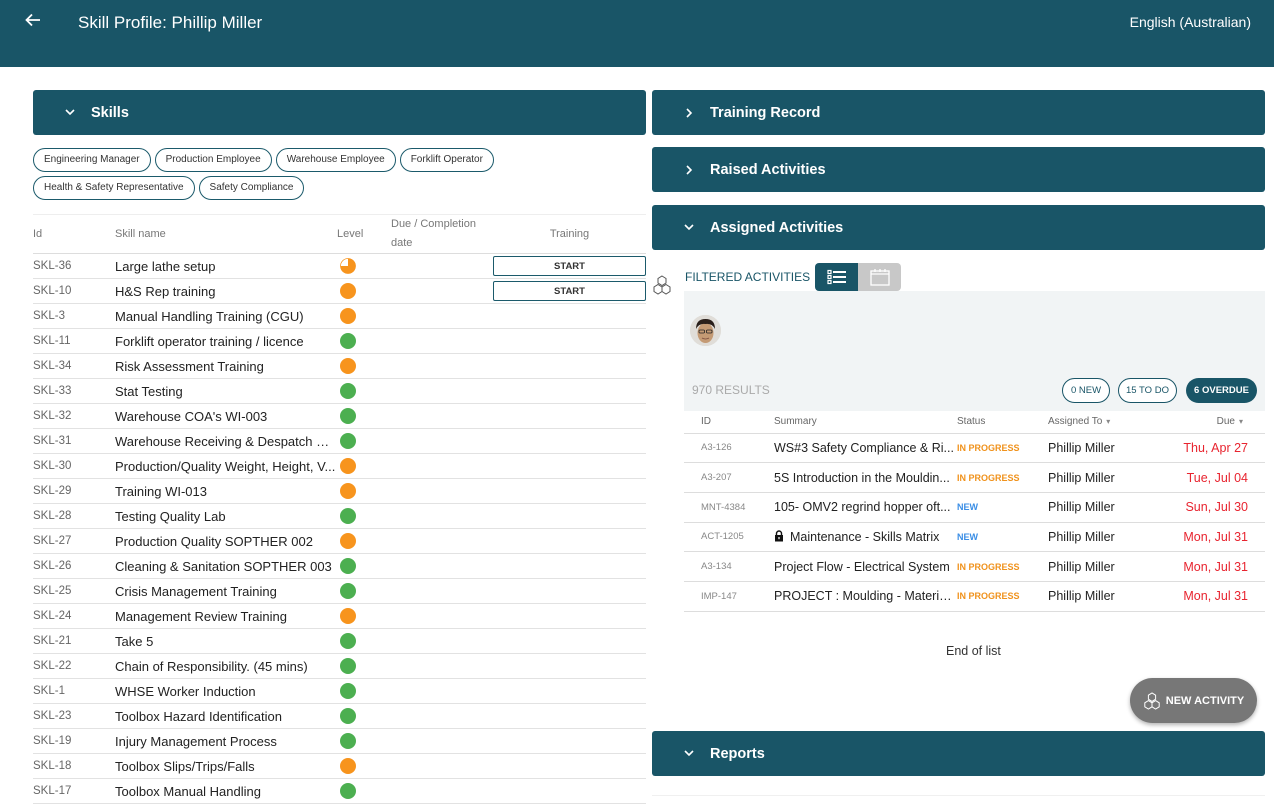 Image resolution: width=1274 pixels, height=804 pixels. What do you see at coordinates (335, 160) in the screenshot?
I see `role-chip: Warehouse Employee` at bounding box center [335, 160].